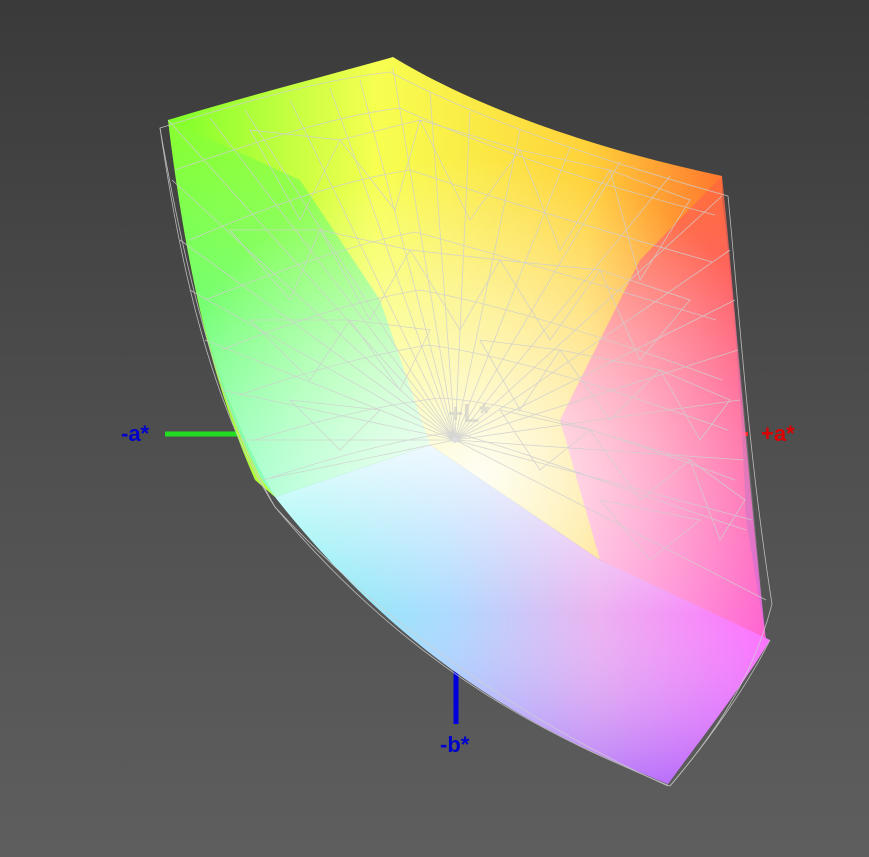  I want to click on minus-b-axis-label: -b*, so click(455, 744).